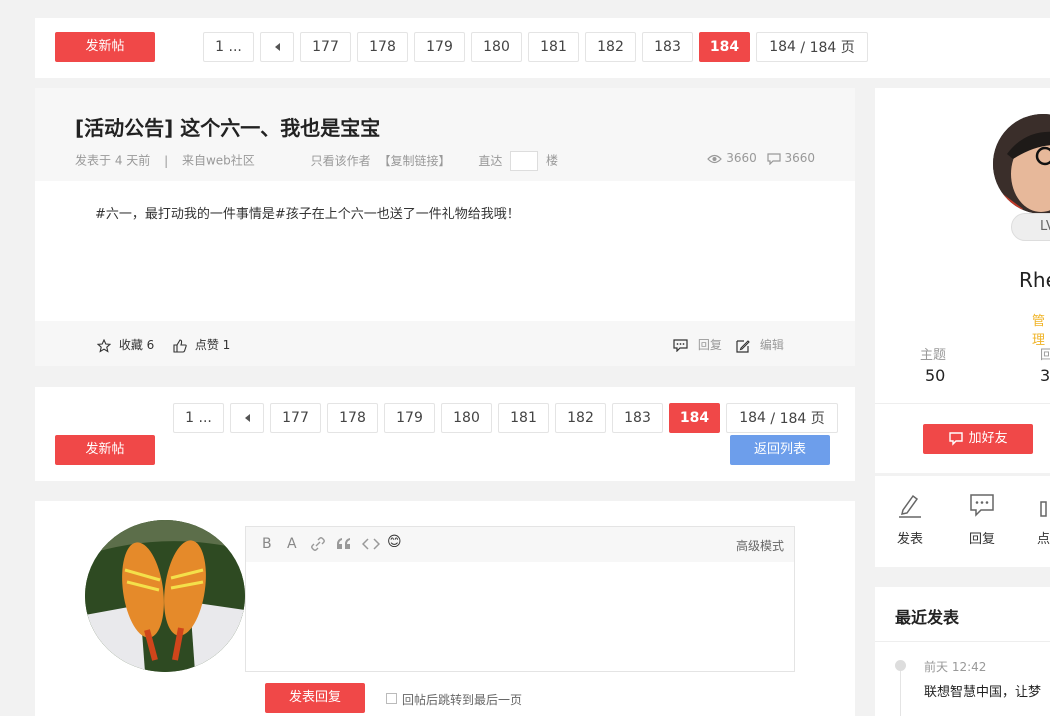  What do you see at coordinates (524, 161) in the screenshot?
I see `goto-floor-input` at bounding box center [524, 161].